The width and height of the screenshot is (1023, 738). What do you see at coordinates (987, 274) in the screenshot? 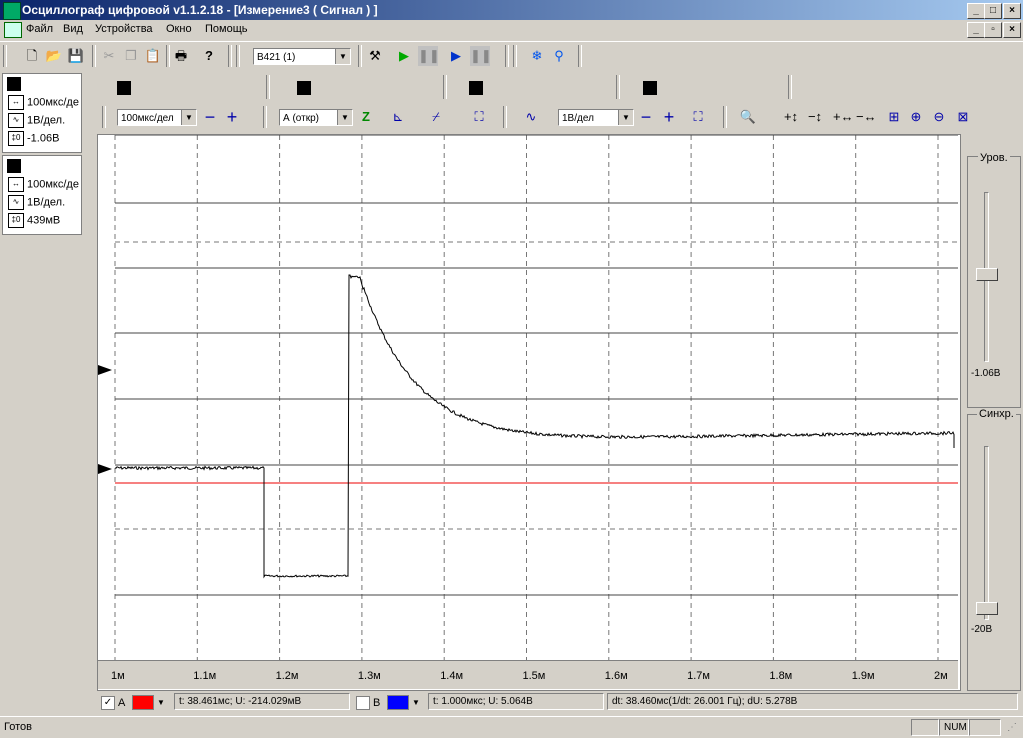
I see `level-slider-thumb` at bounding box center [987, 274].